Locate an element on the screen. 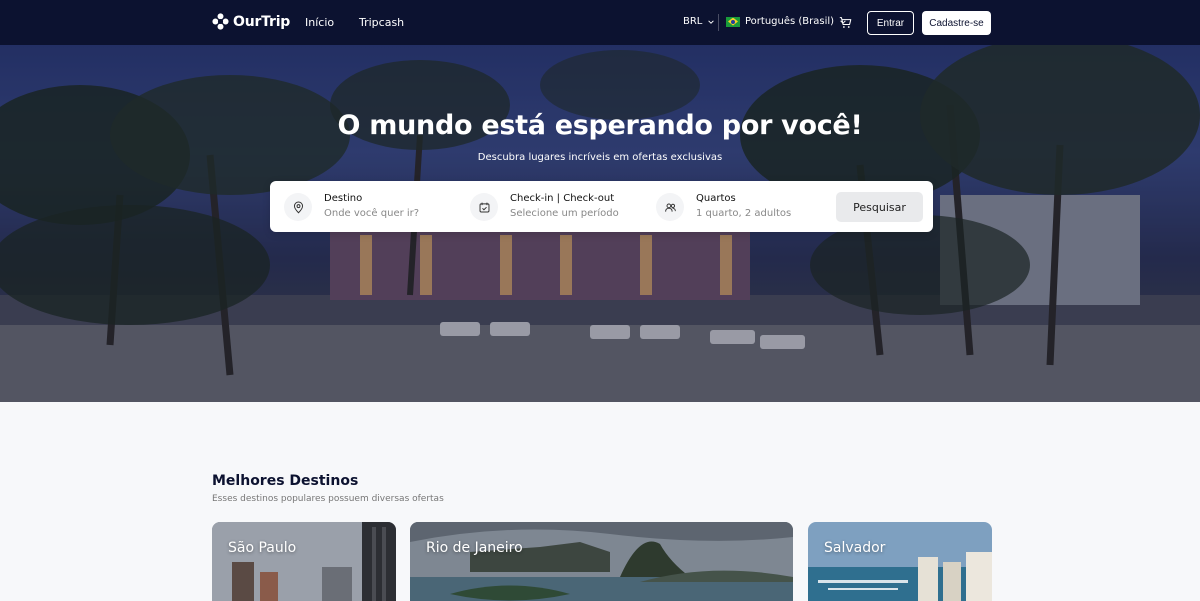 Image resolution: width=1200 pixels, height=601 pixels. nav-link-inicio: Início is located at coordinates (319, 22).